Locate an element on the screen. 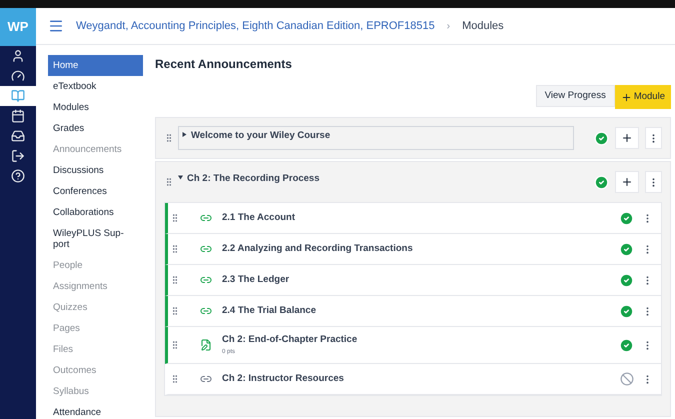 The height and width of the screenshot is (419, 675). module-item-row: 2.2 Analyzing and Recording Transactions is located at coordinates (413, 249).